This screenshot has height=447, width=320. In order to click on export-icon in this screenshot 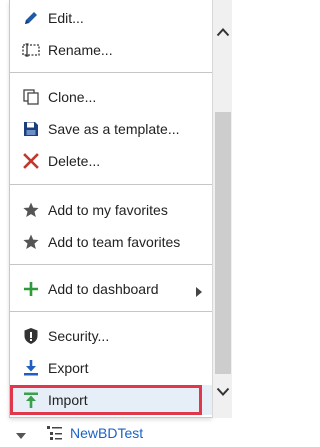, I will do `click(31, 368)`.